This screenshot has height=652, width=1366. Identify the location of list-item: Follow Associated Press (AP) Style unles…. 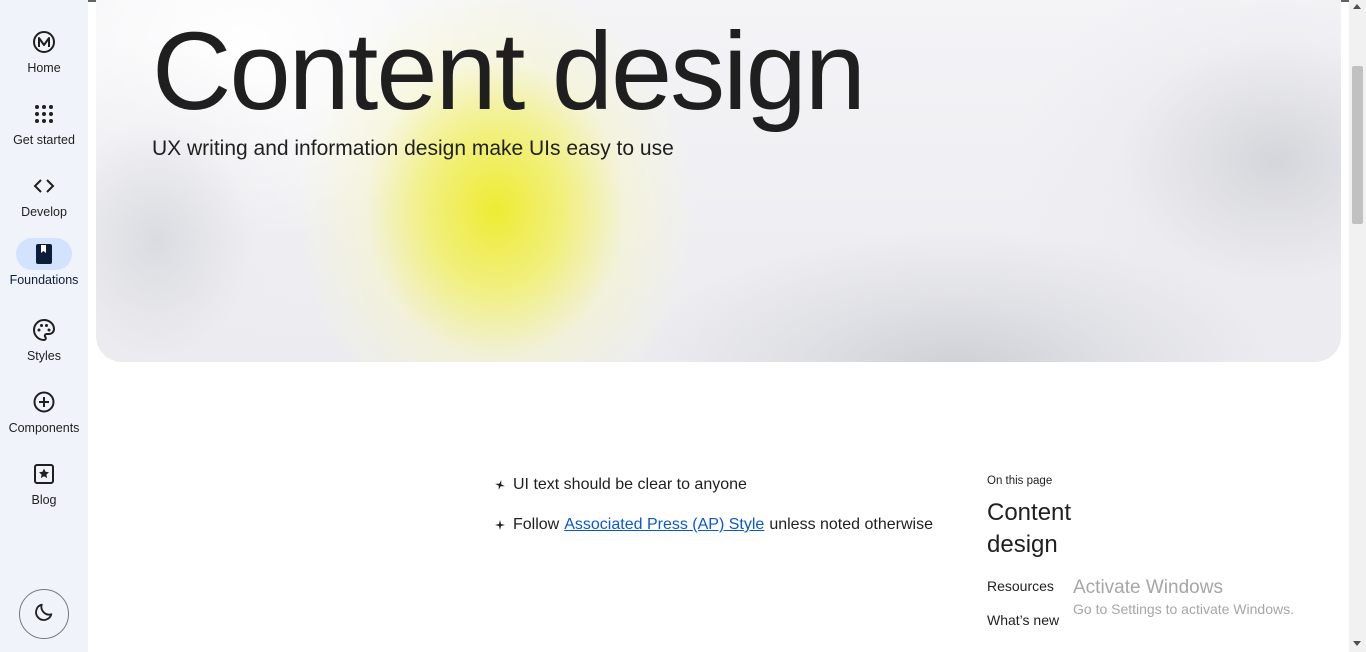
(725, 525).